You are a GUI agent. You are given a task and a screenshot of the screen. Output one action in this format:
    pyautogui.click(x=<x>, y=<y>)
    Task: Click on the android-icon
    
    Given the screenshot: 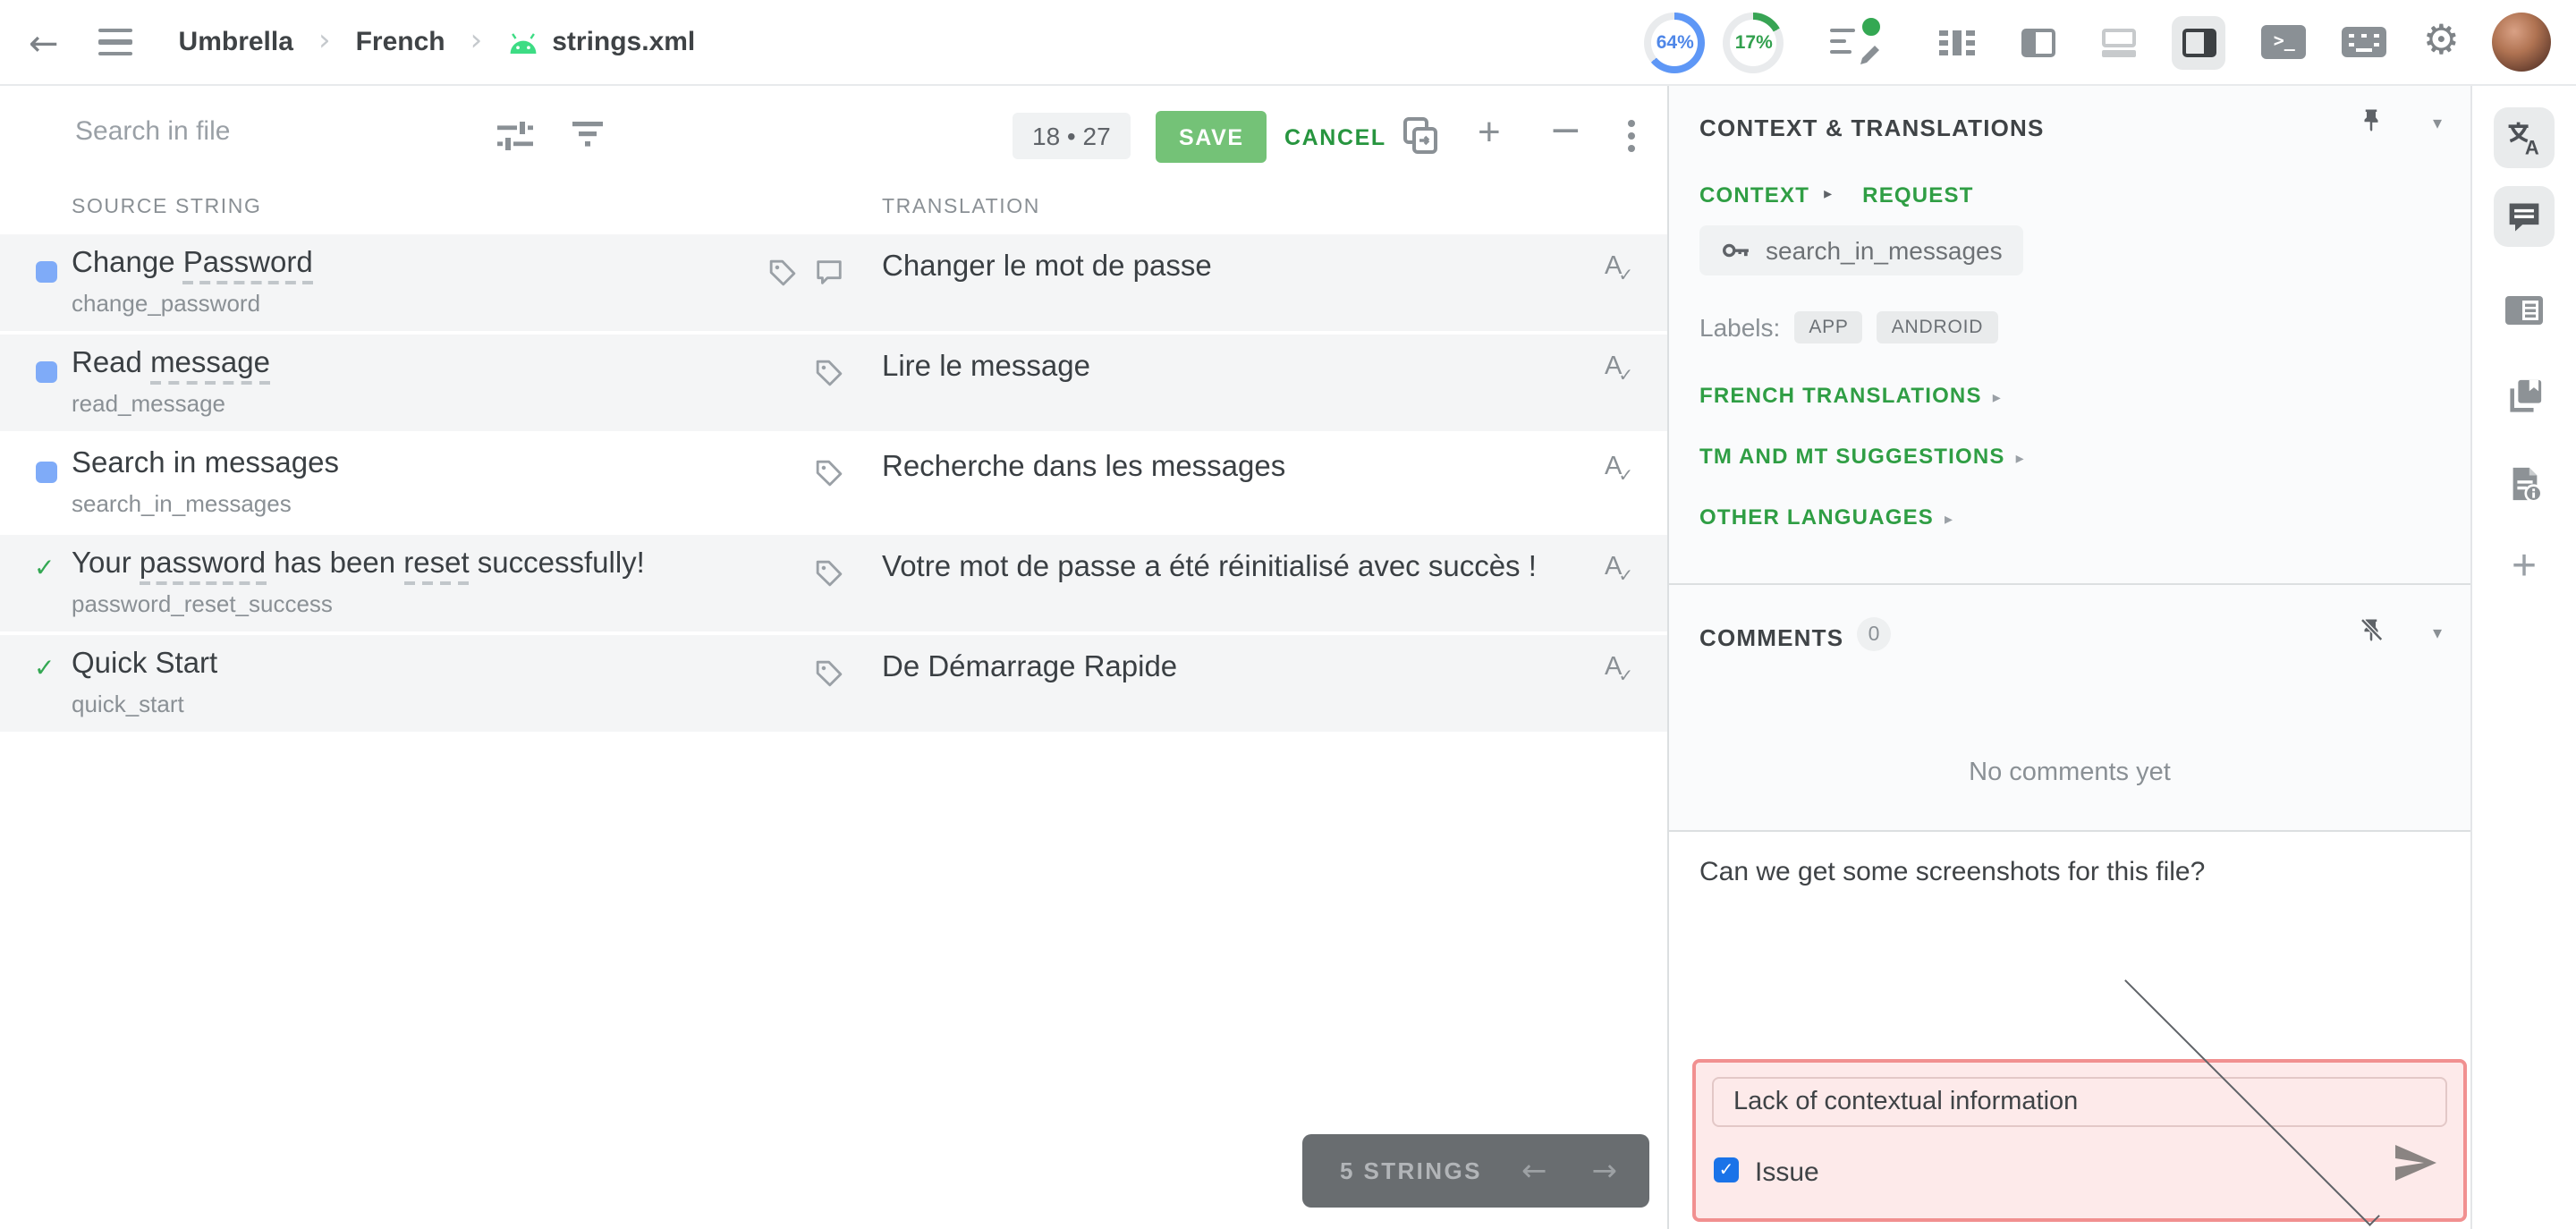 What is the action you would take?
    pyautogui.click(x=522, y=44)
    